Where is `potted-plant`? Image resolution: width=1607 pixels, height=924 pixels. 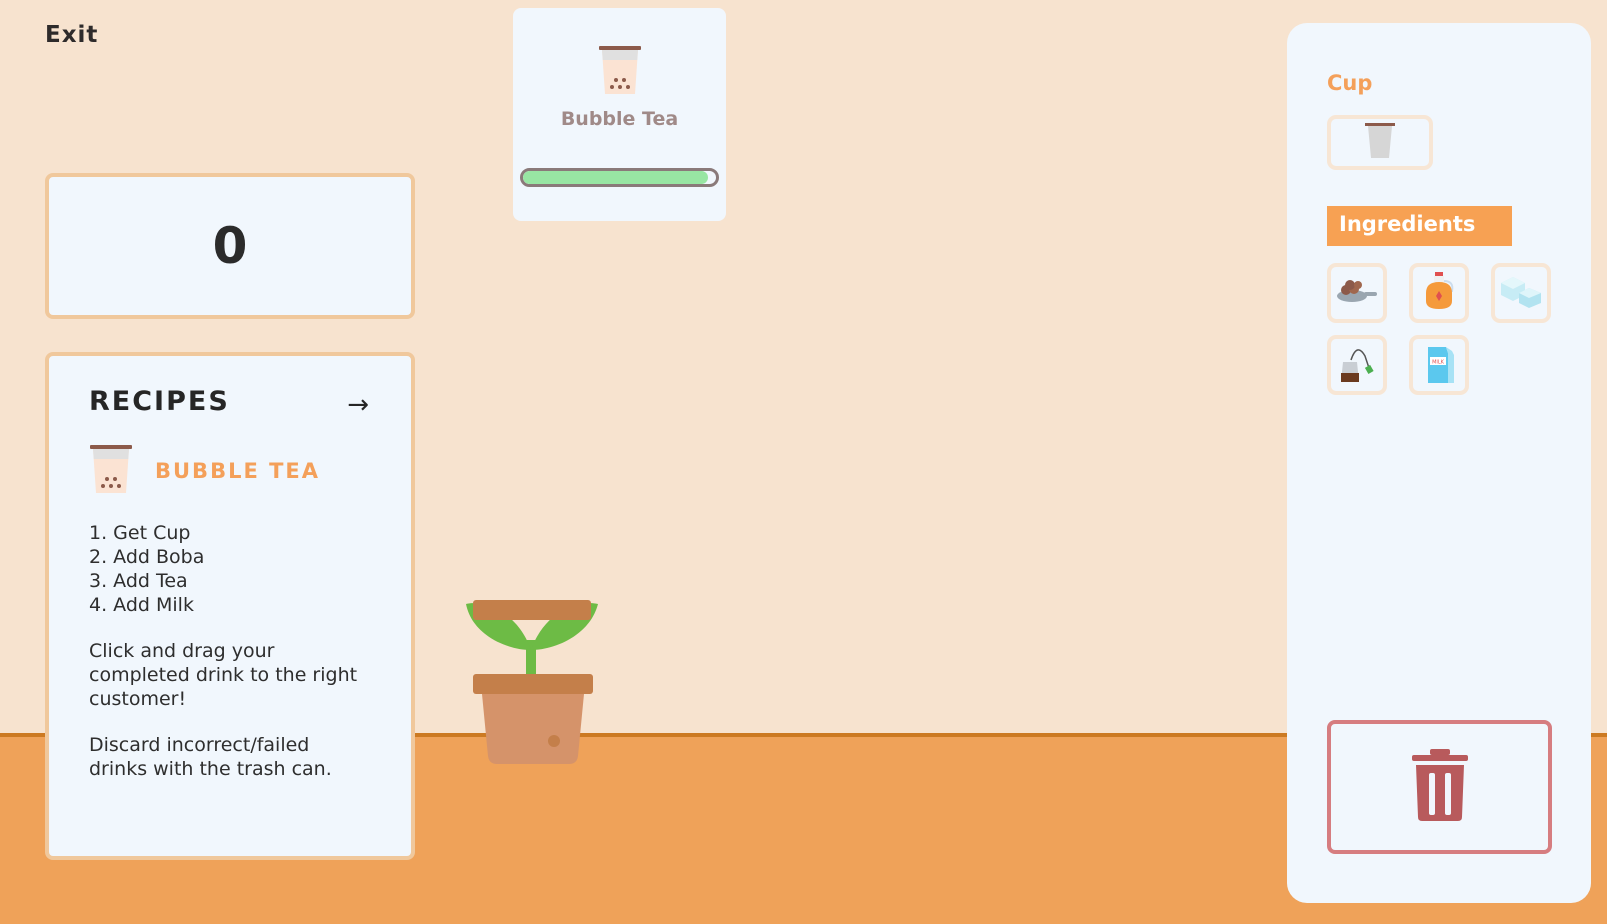
potted-plant is located at coordinates (532, 687).